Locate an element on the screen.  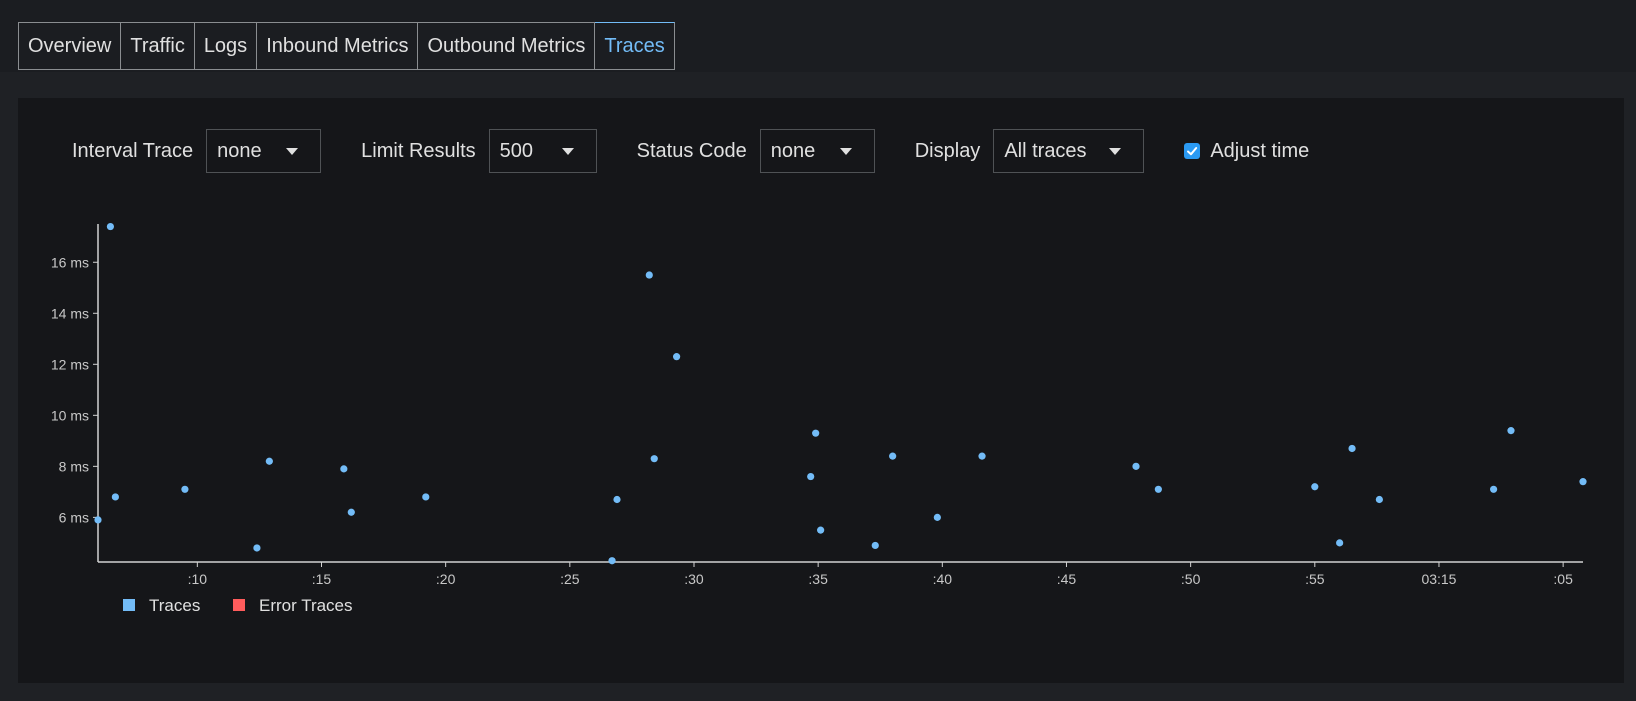
x-tick-label: :15 is located at coordinates (322, 579).